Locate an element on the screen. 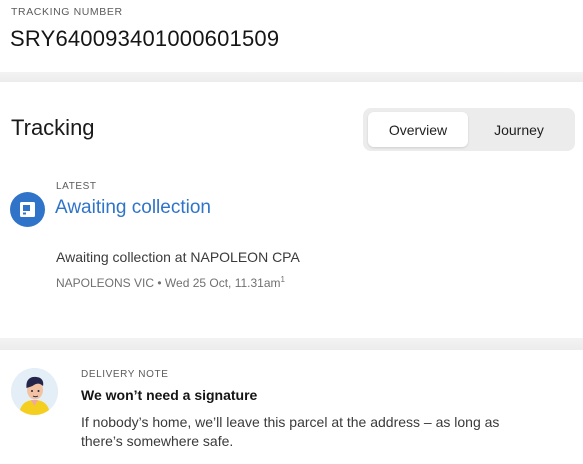 Image resolution: width=583 pixels, height=464 pixels. status-meta: NAPOLEONS VIC • Wed 25 Oct, 11.31am1 is located at coordinates (170, 282).